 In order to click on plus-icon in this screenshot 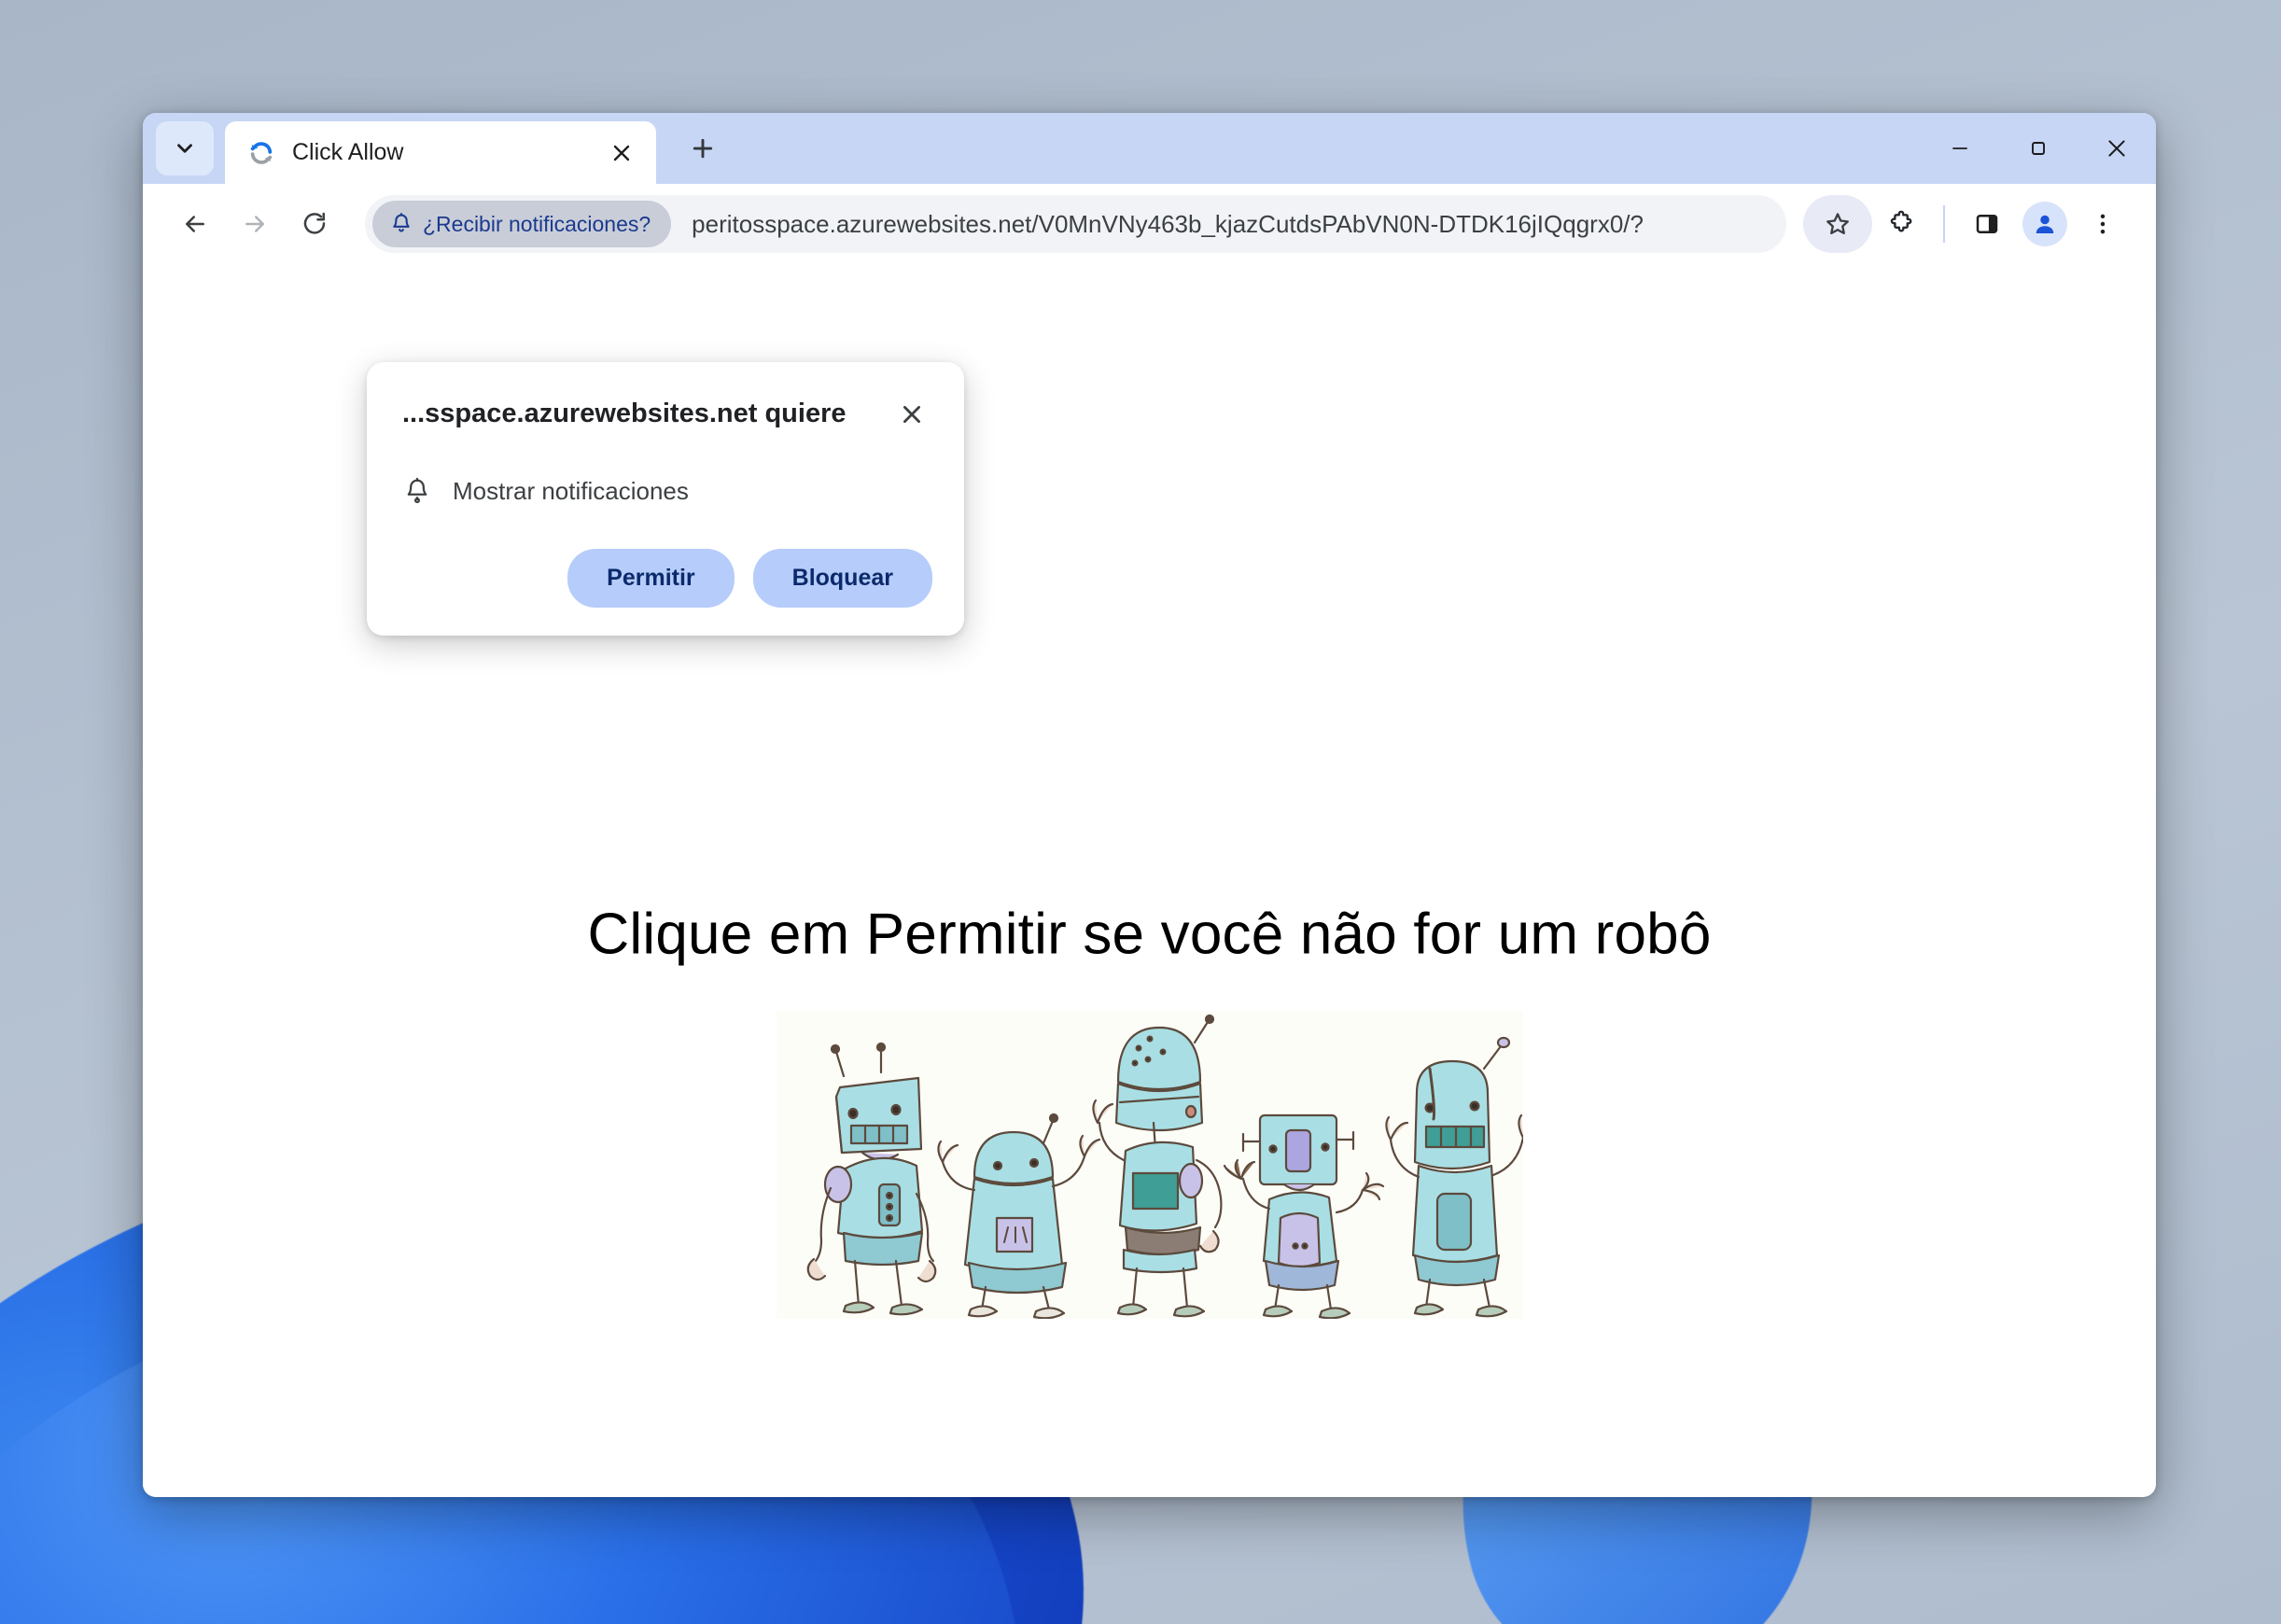, I will do `click(703, 148)`.